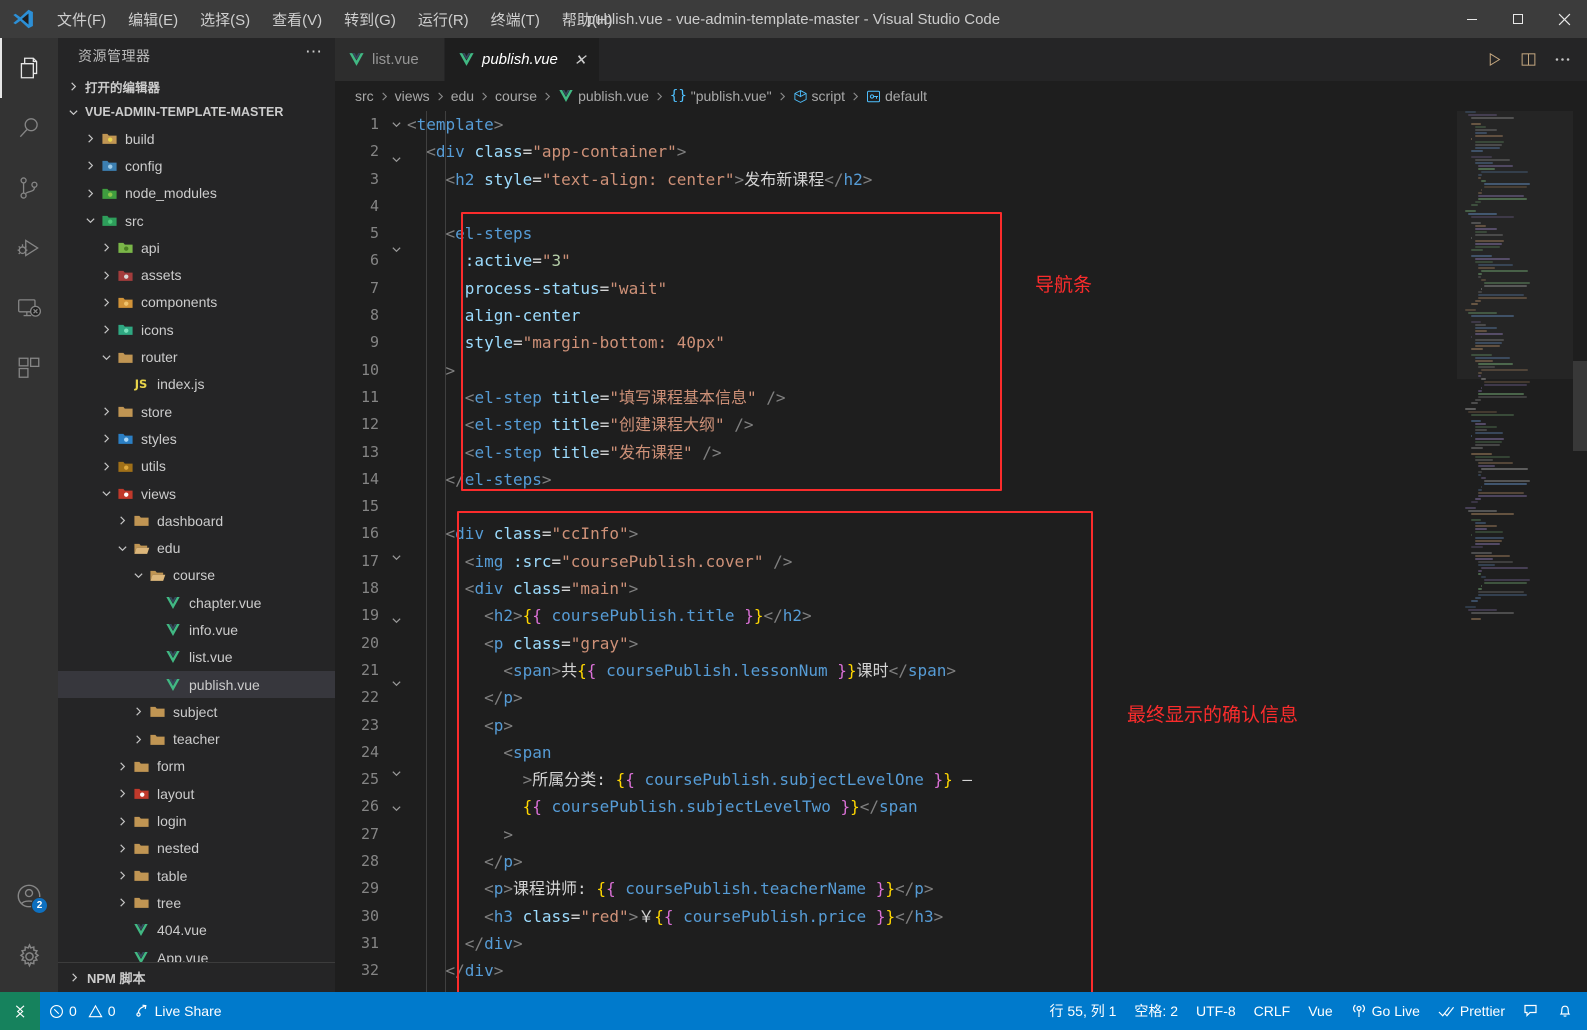 Image resolution: width=1587 pixels, height=1030 pixels. What do you see at coordinates (390, 59) in the screenshot?
I see `tab-list-vue: list.vue` at bounding box center [390, 59].